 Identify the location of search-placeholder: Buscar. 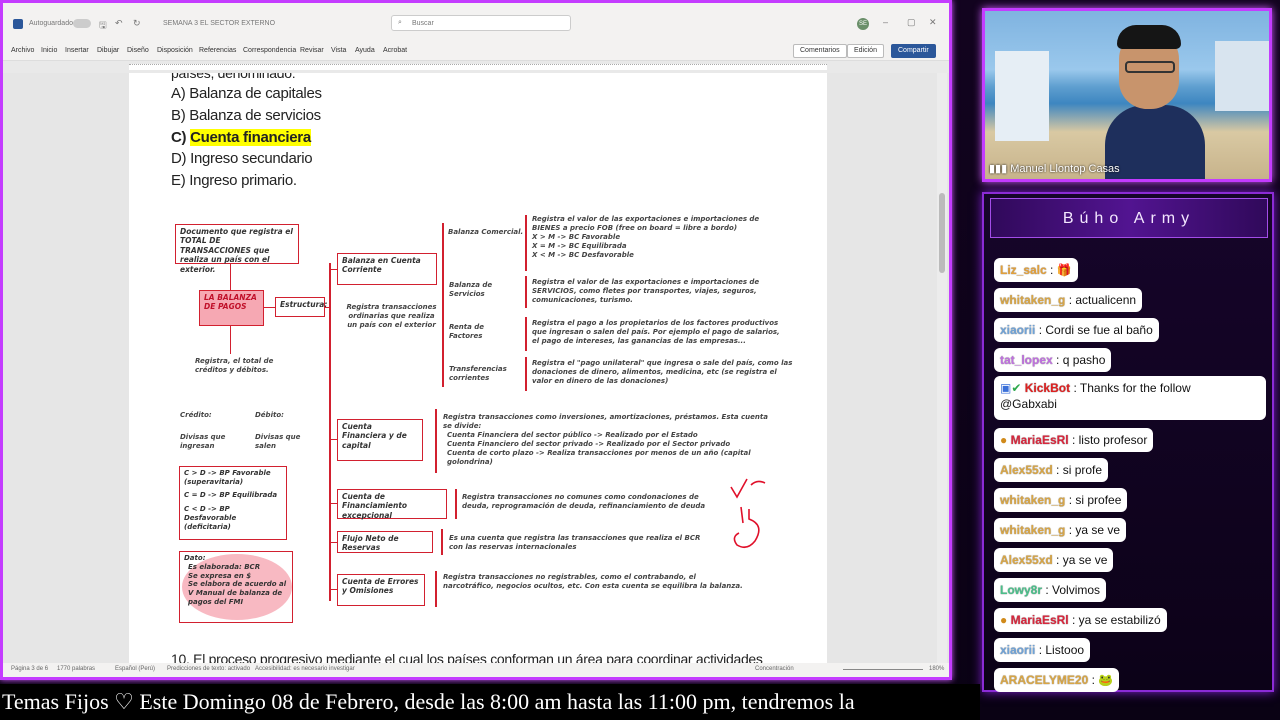
(423, 23).